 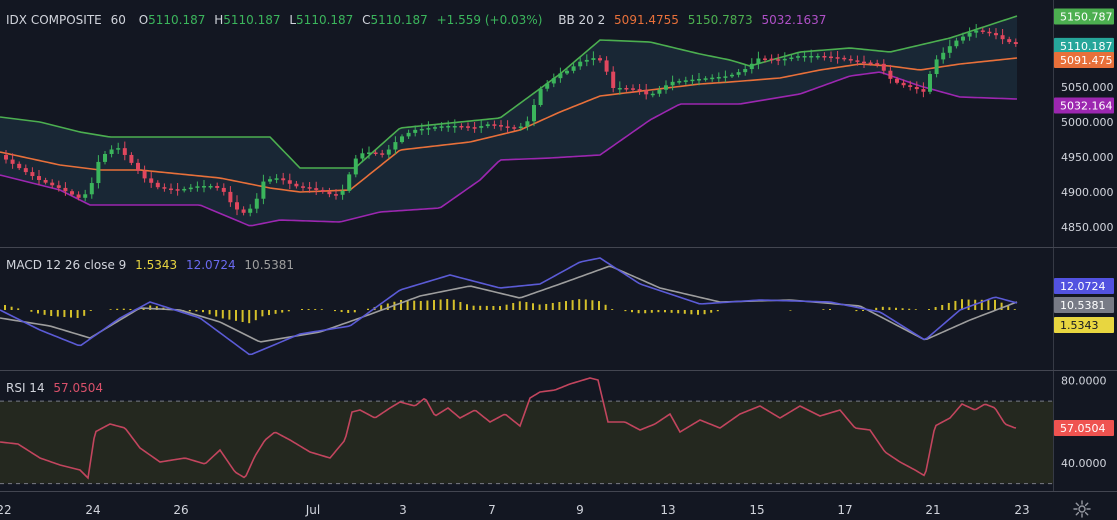 I want to click on interval-label: 60, so click(x=118, y=20).